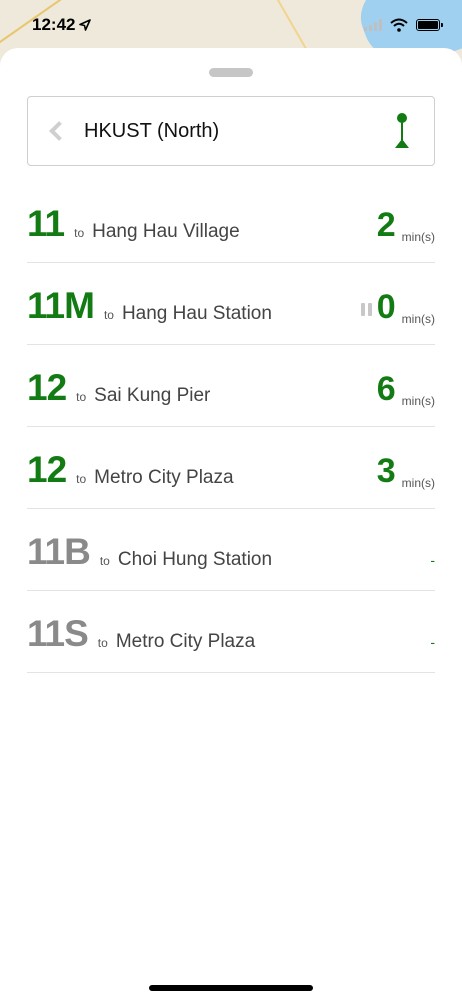 This screenshot has height=1000, width=462. I want to click on route-number: 11M, so click(61, 305).